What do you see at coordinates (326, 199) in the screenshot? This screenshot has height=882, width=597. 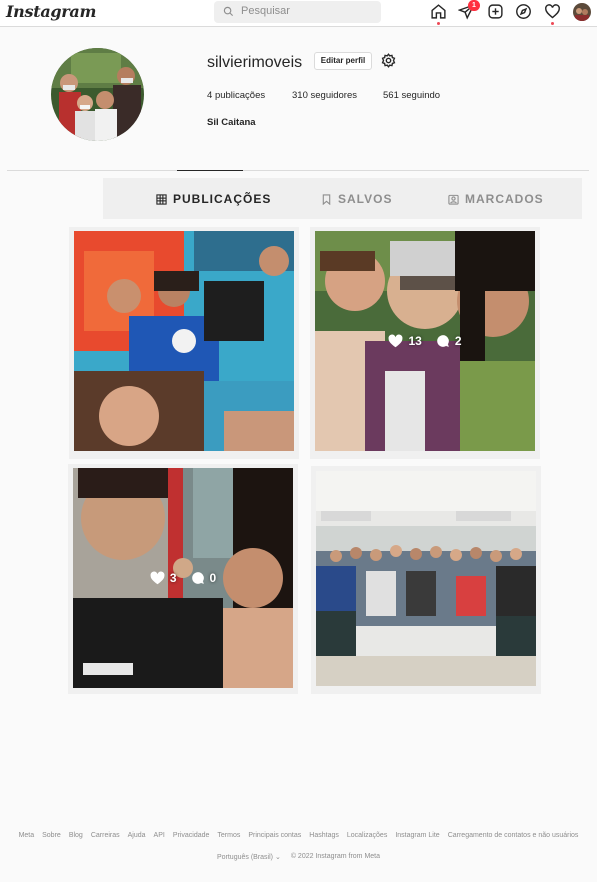 I see `bookmark-icon` at bounding box center [326, 199].